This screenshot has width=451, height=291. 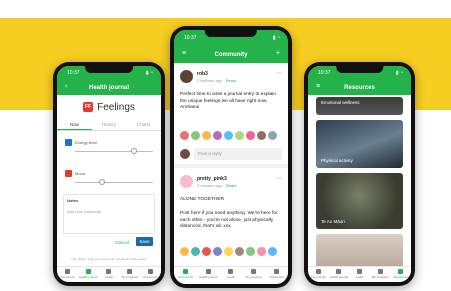 What do you see at coordinates (231, 55) in the screenshot?
I see `app-bar-title: Community` at bounding box center [231, 55].